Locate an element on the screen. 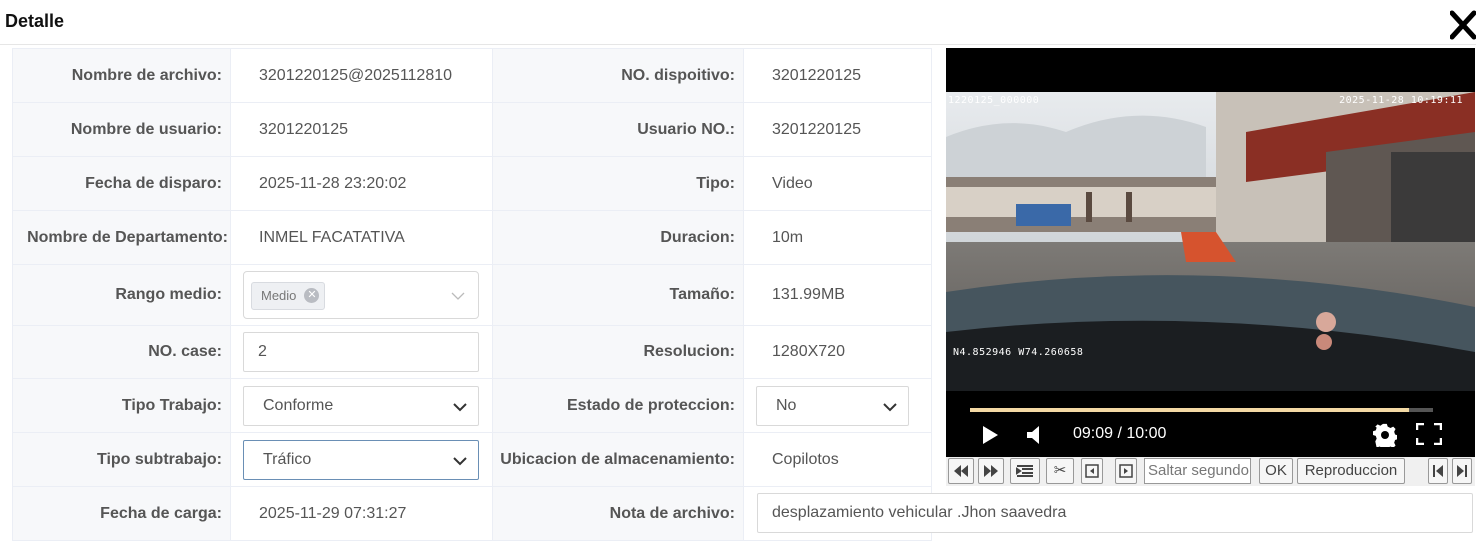 The height and width of the screenshot is (543, 1476). ok-button: OK is located at coordinates (1276, 471).